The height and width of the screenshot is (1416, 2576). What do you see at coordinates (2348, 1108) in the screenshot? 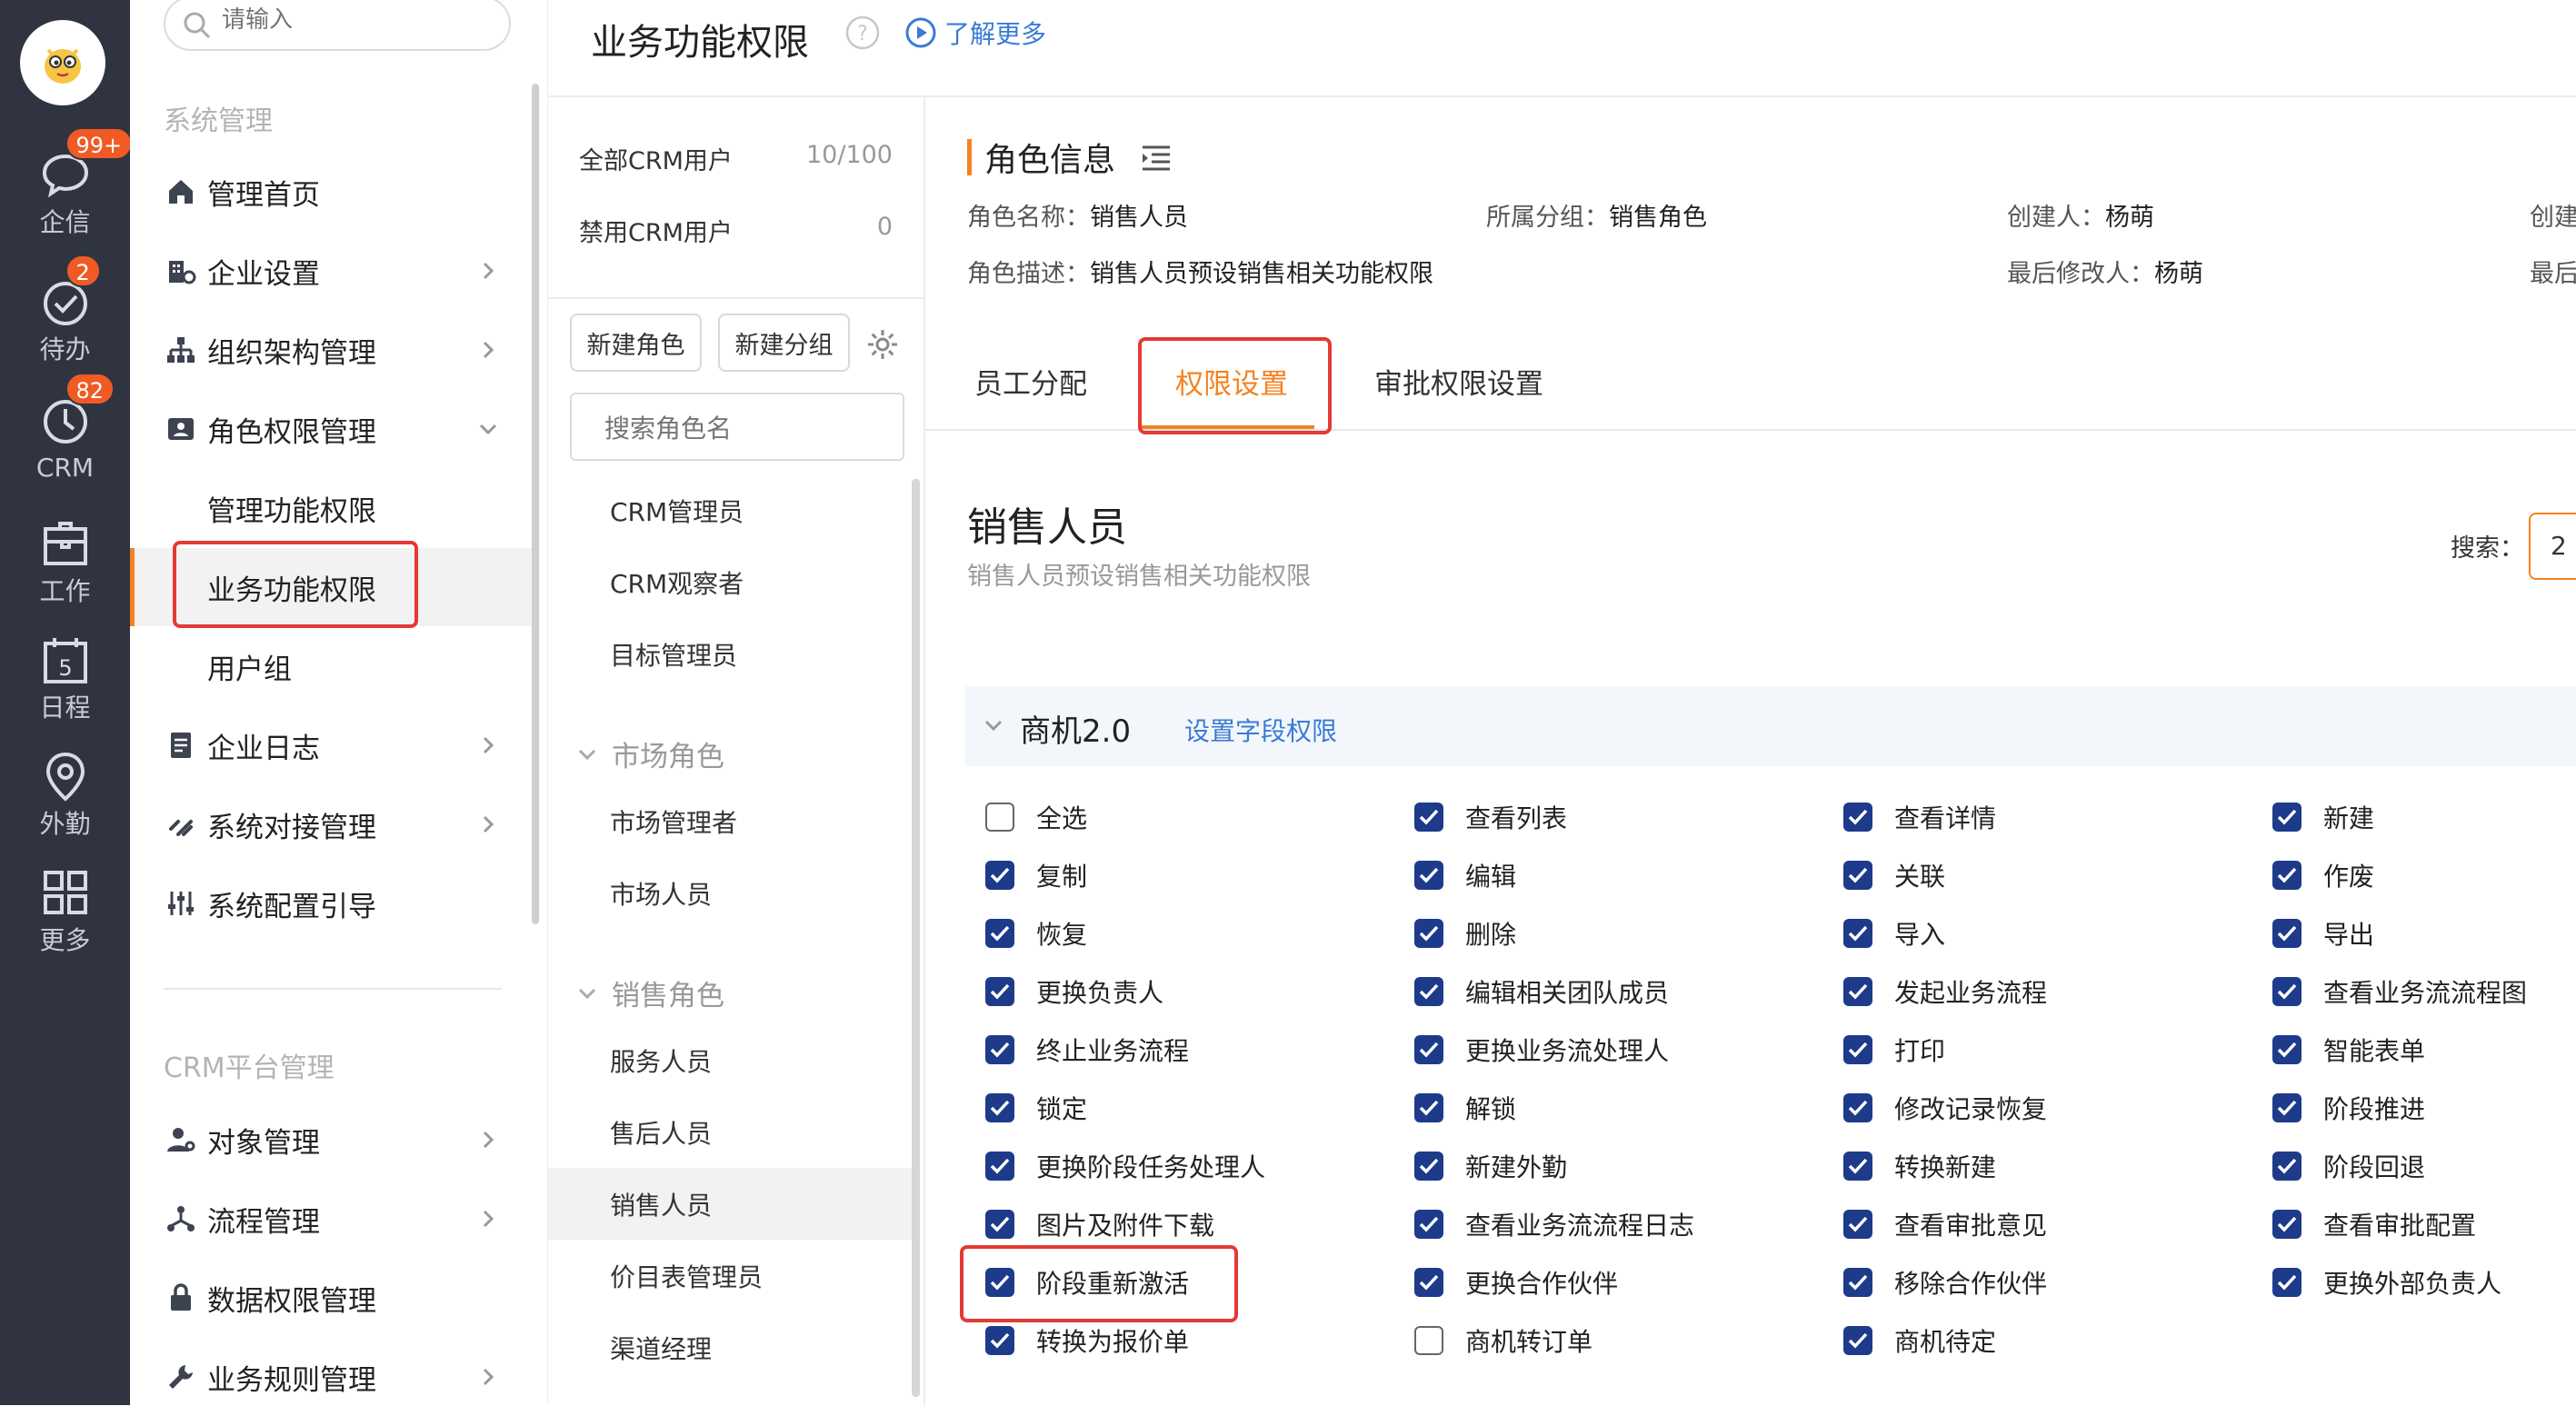
I see `permission-checkbox: 阶段推进` at bounding box center [2348, 1108].